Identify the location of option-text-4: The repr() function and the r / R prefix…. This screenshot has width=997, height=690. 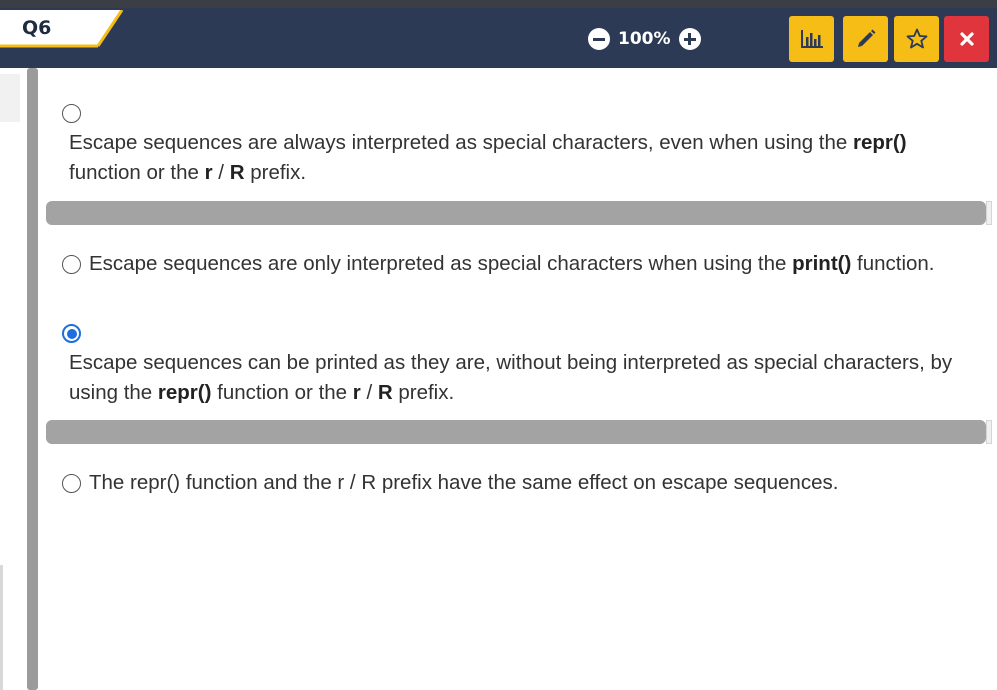
(464, 482).